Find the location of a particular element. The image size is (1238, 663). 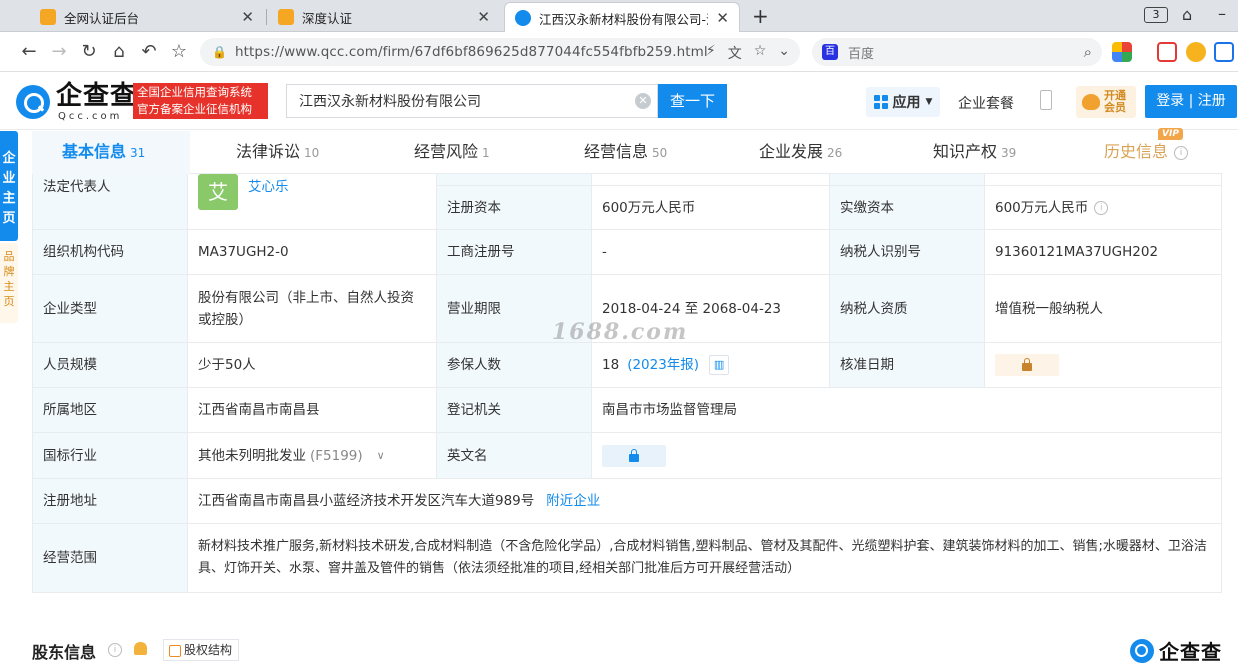

shareholders-section-header: 股东信息 i 股权结构 企查查 is located at coordinates (627, 648).